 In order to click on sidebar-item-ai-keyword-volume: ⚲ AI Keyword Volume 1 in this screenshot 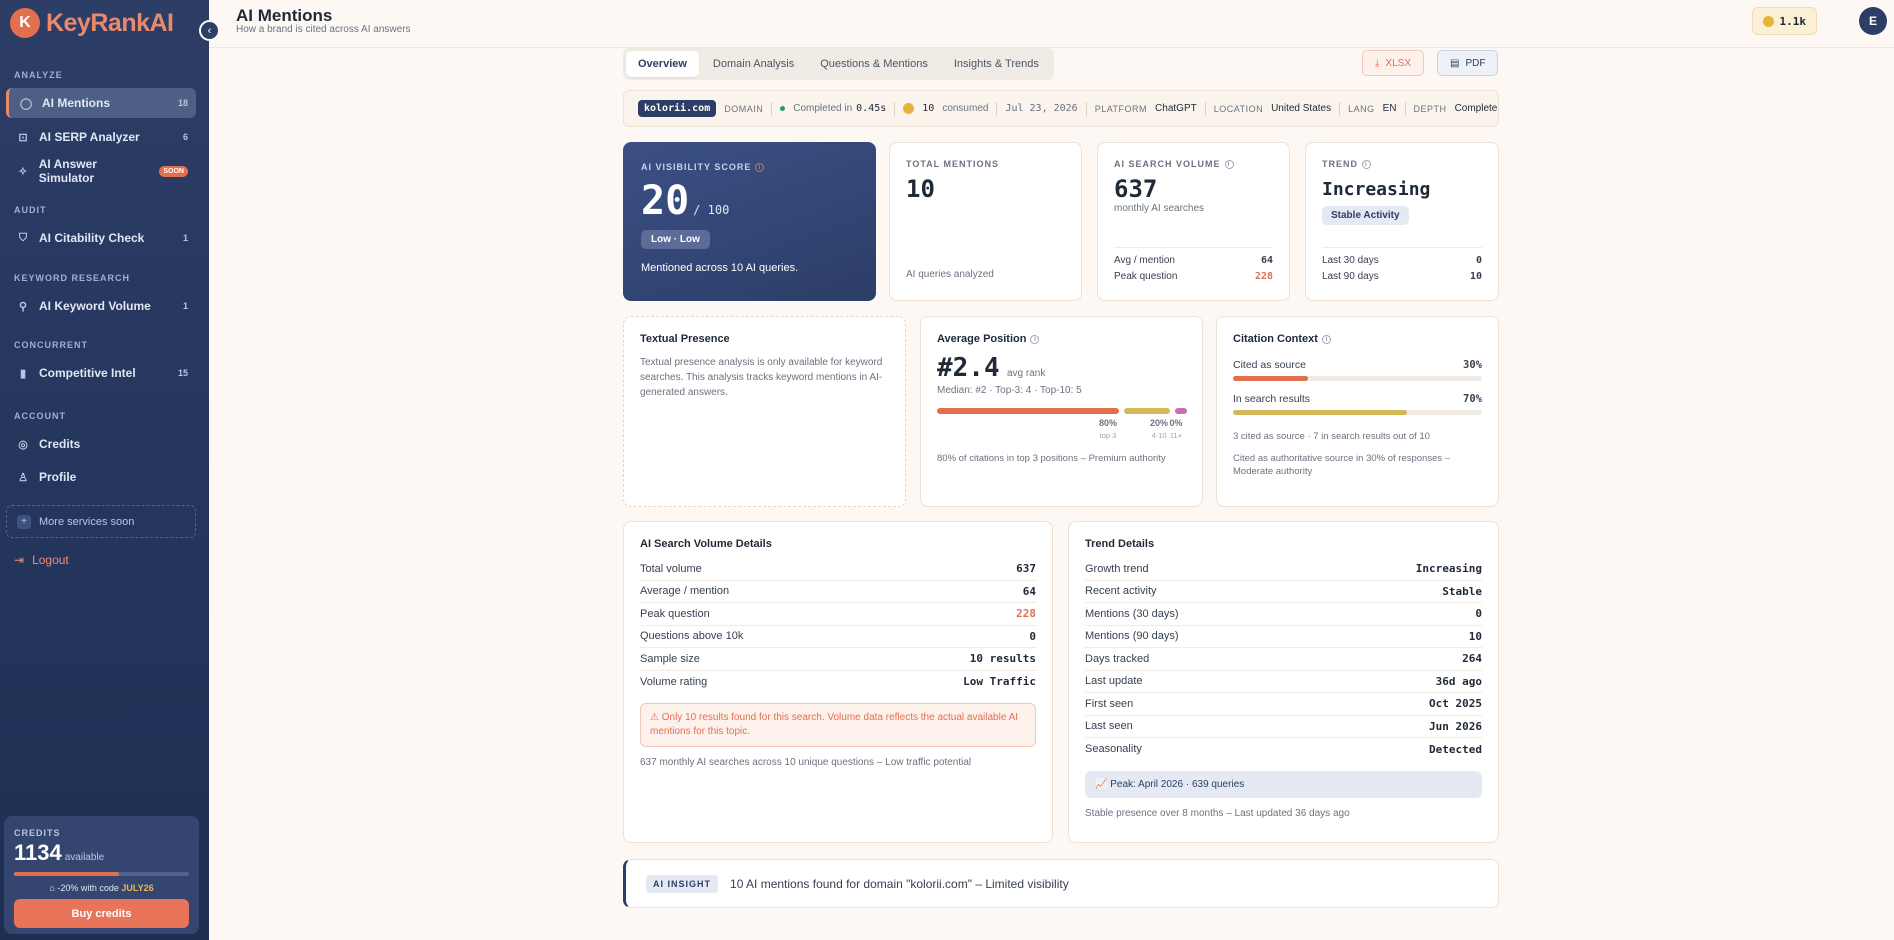, I will do `click(101, 306)`.